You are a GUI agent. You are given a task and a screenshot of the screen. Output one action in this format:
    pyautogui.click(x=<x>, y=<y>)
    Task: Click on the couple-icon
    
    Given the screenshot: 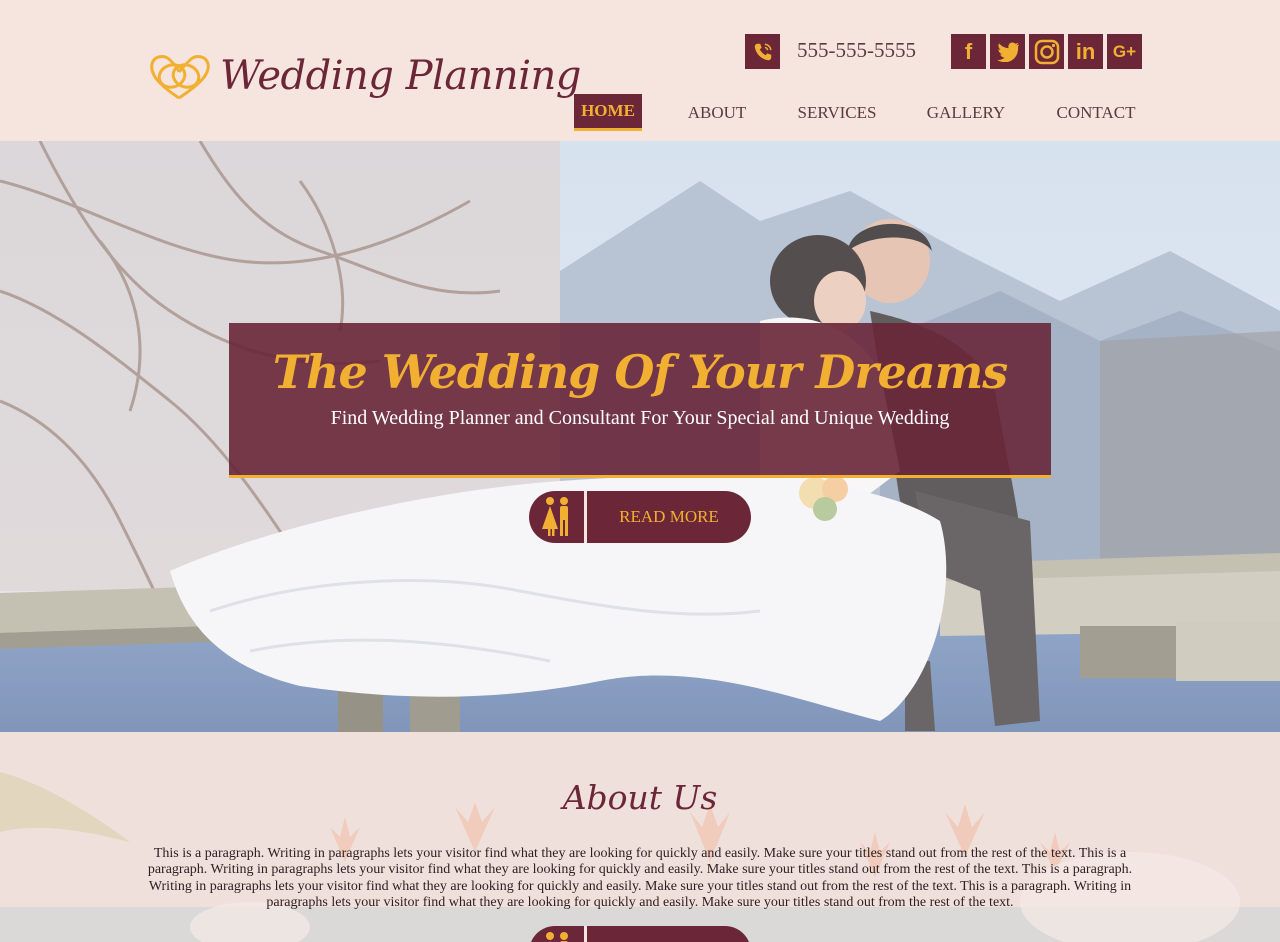 What is the action you would take?
    pyautogui.click(x=558, y=517)
    